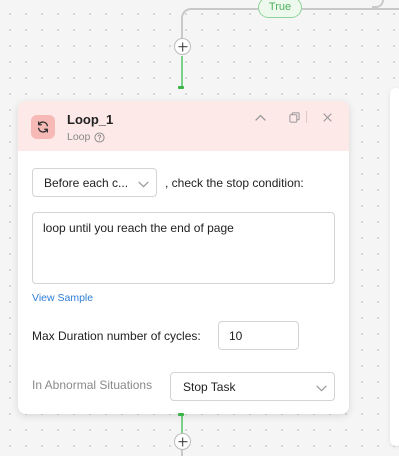  What do you see at coordinates (182, 29) in the screenshot?
I see `connector-line` at bounding box center [182, 29].